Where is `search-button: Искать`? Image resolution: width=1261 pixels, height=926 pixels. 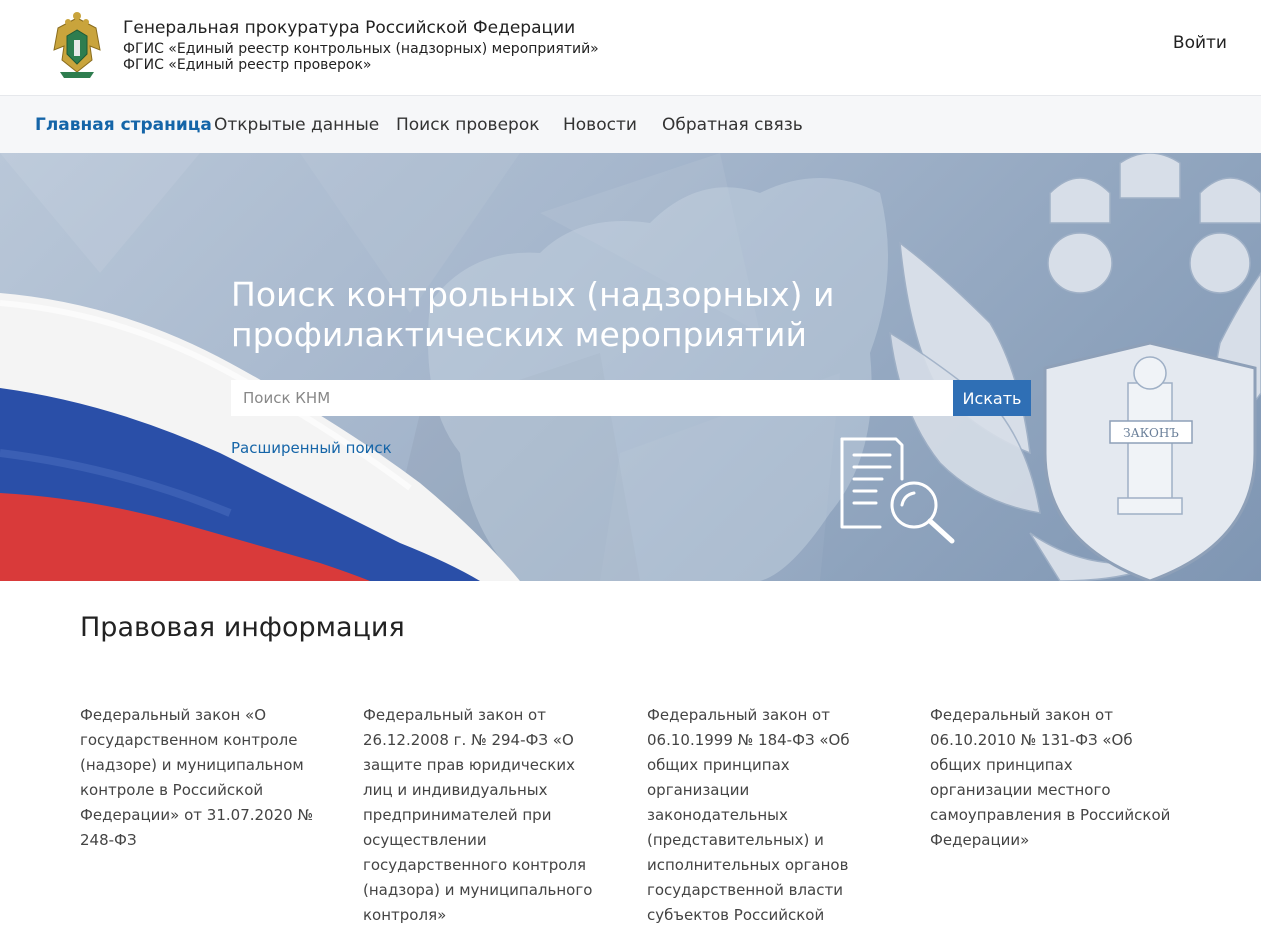 search-button: Искать is located at coordinates (992, 398).